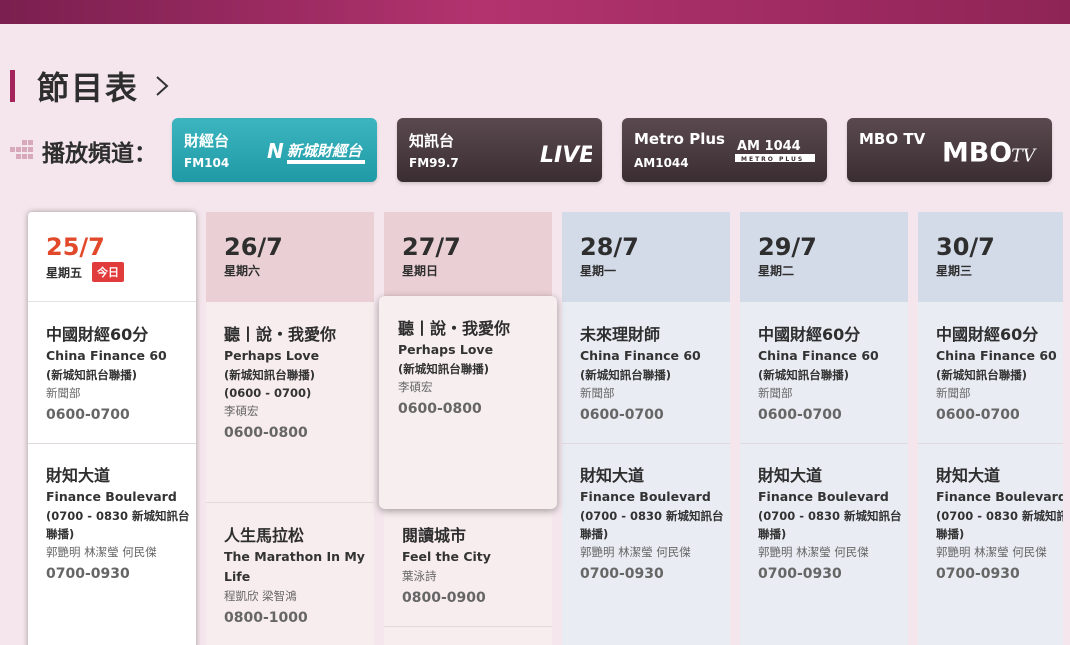  I want to click on channel-name: MBO TV, so click(892, 139).